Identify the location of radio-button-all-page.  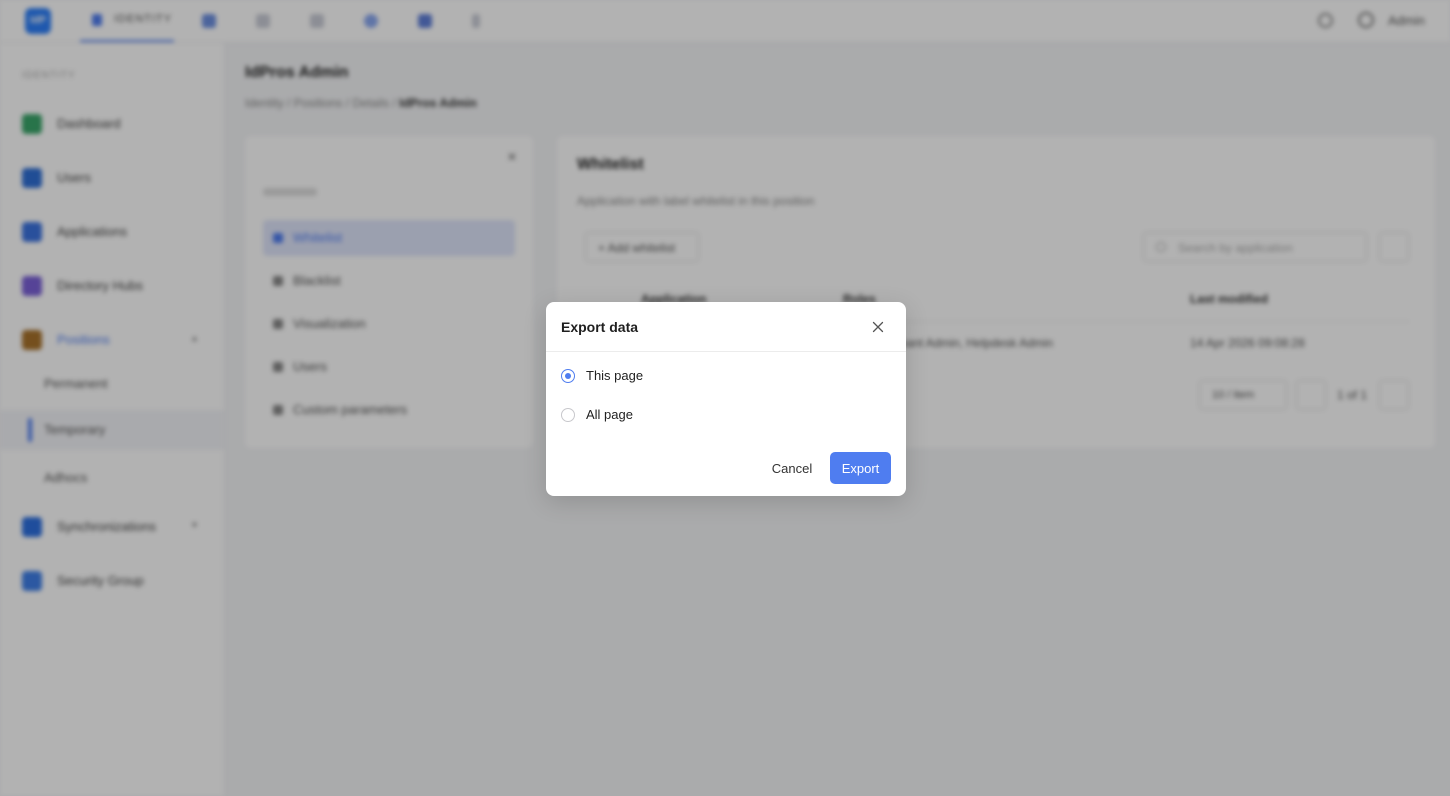
(568, 415).